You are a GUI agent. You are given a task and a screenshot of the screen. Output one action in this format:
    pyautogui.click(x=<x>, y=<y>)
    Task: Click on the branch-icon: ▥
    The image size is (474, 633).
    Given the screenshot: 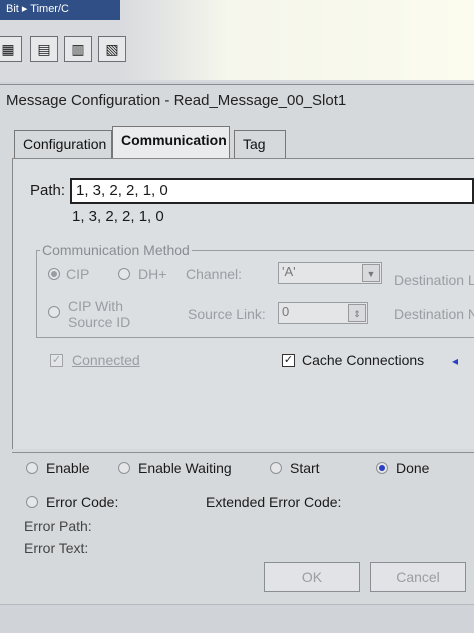 What is the action you would take?
    pyautogui.click(x=78, y=49)
    